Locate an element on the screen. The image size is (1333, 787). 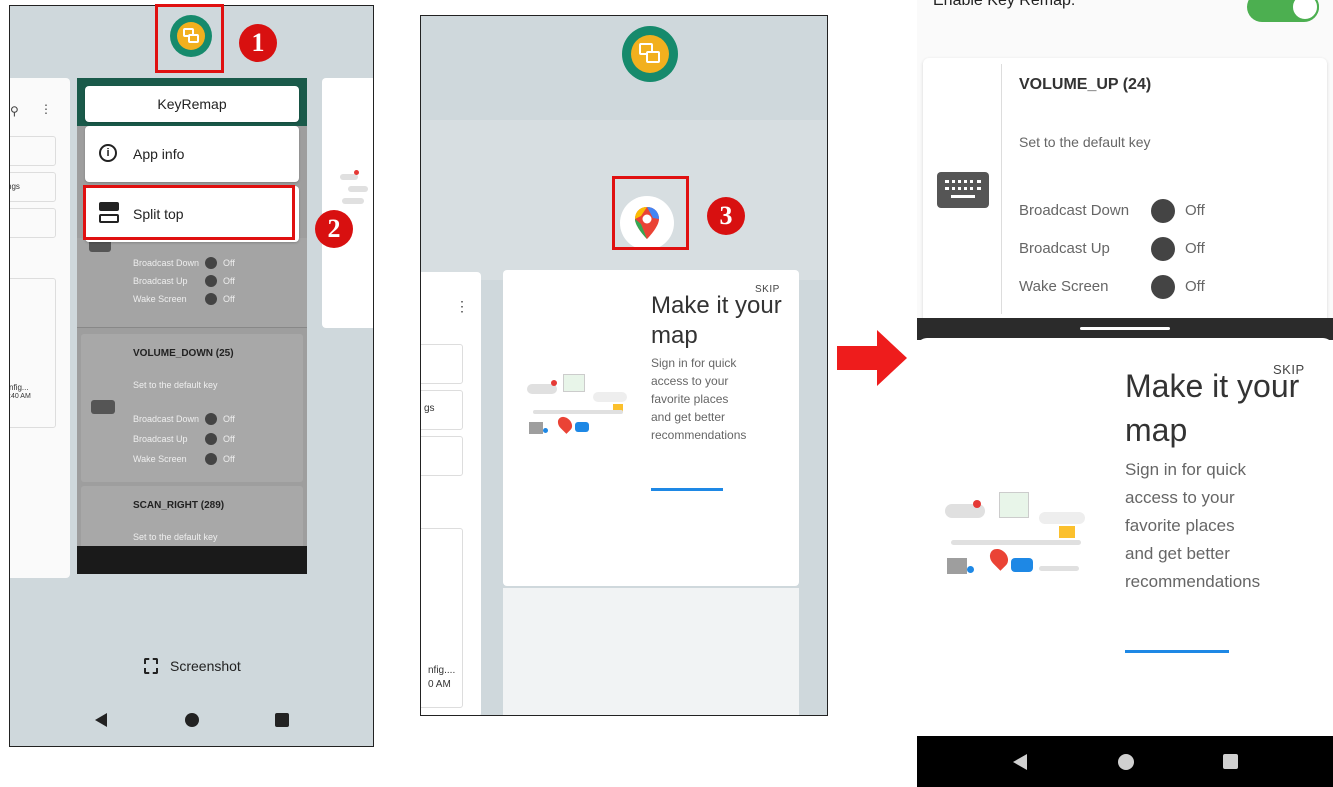
top-area is located at coordinates (624, 68).